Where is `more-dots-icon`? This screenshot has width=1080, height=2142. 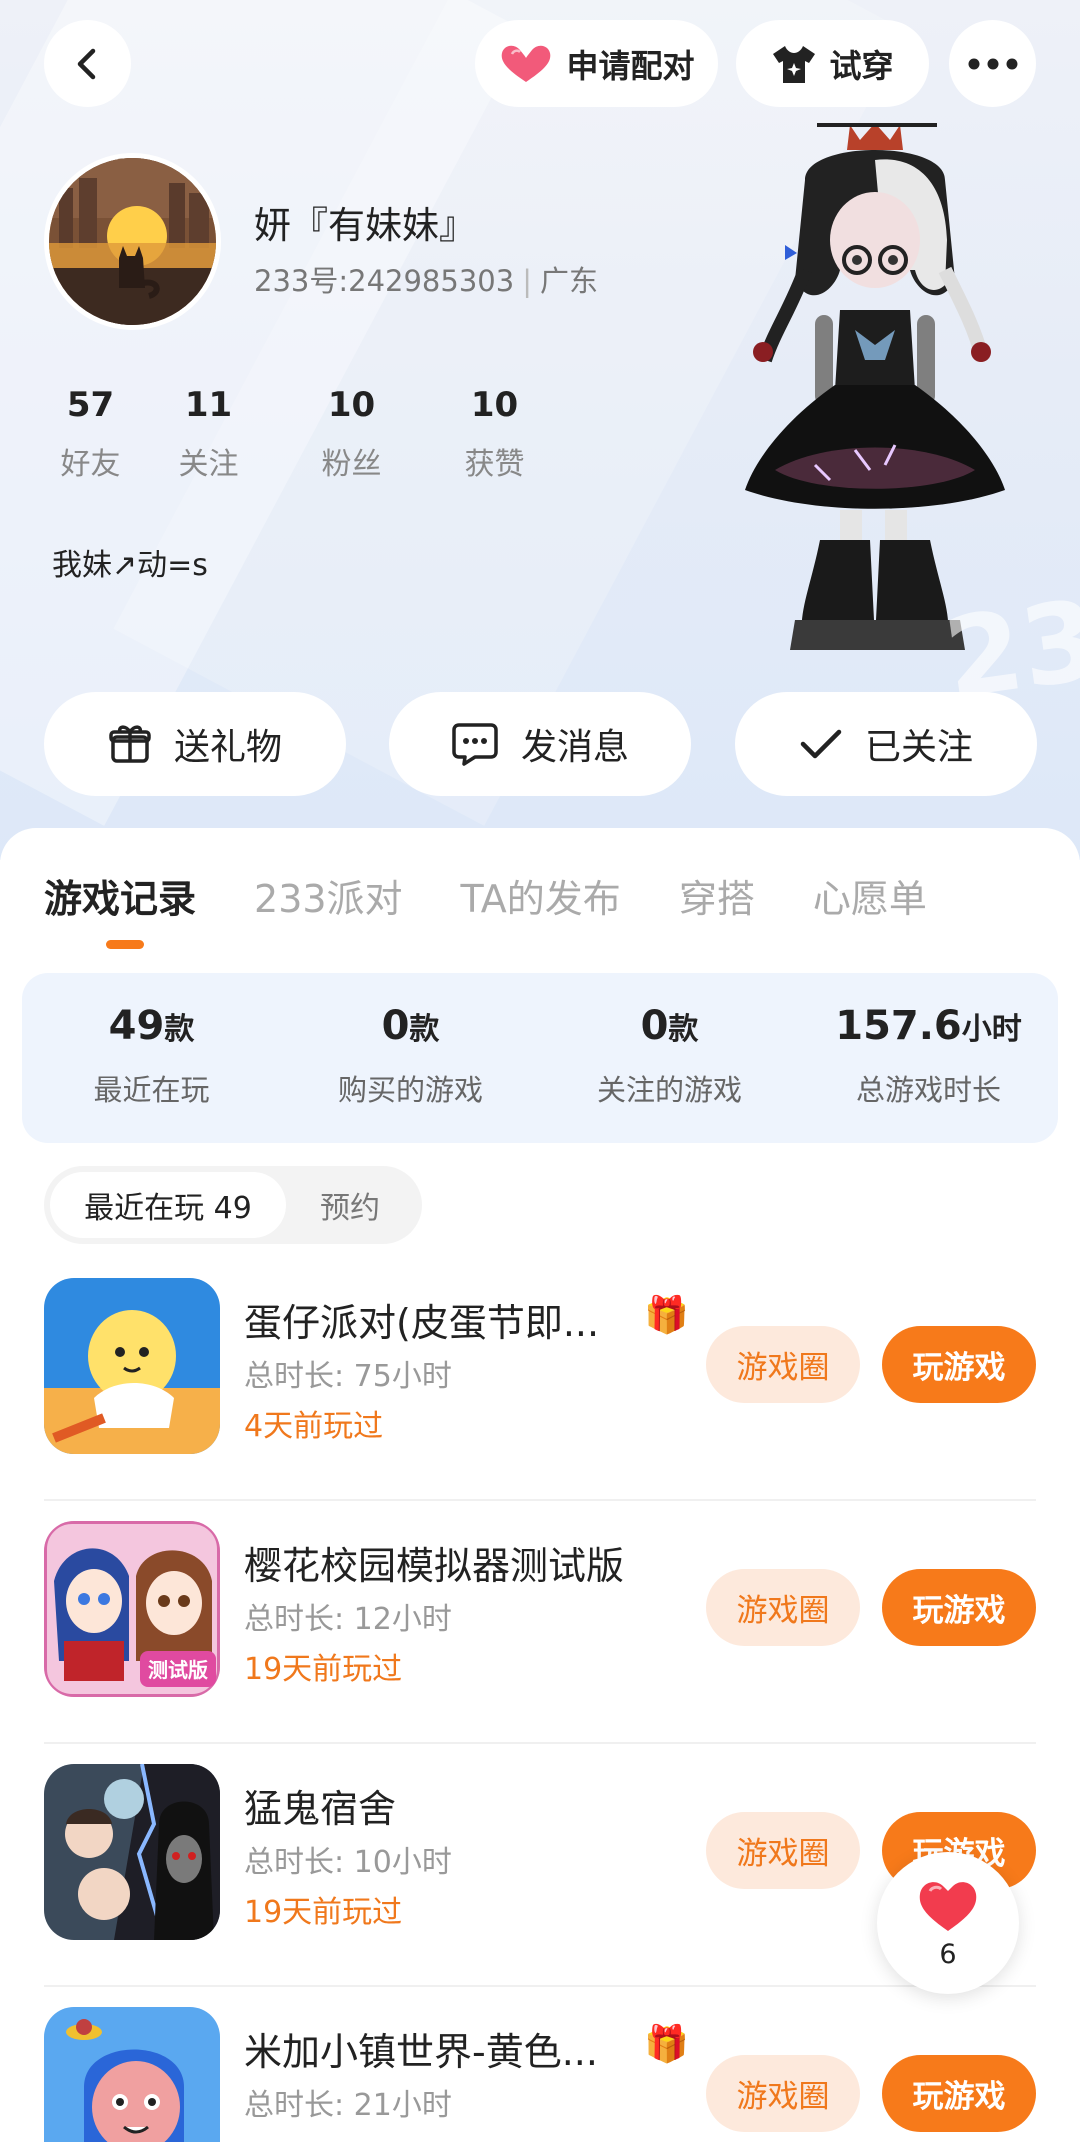
more-dots-icon is located at coordinates (992, 63).